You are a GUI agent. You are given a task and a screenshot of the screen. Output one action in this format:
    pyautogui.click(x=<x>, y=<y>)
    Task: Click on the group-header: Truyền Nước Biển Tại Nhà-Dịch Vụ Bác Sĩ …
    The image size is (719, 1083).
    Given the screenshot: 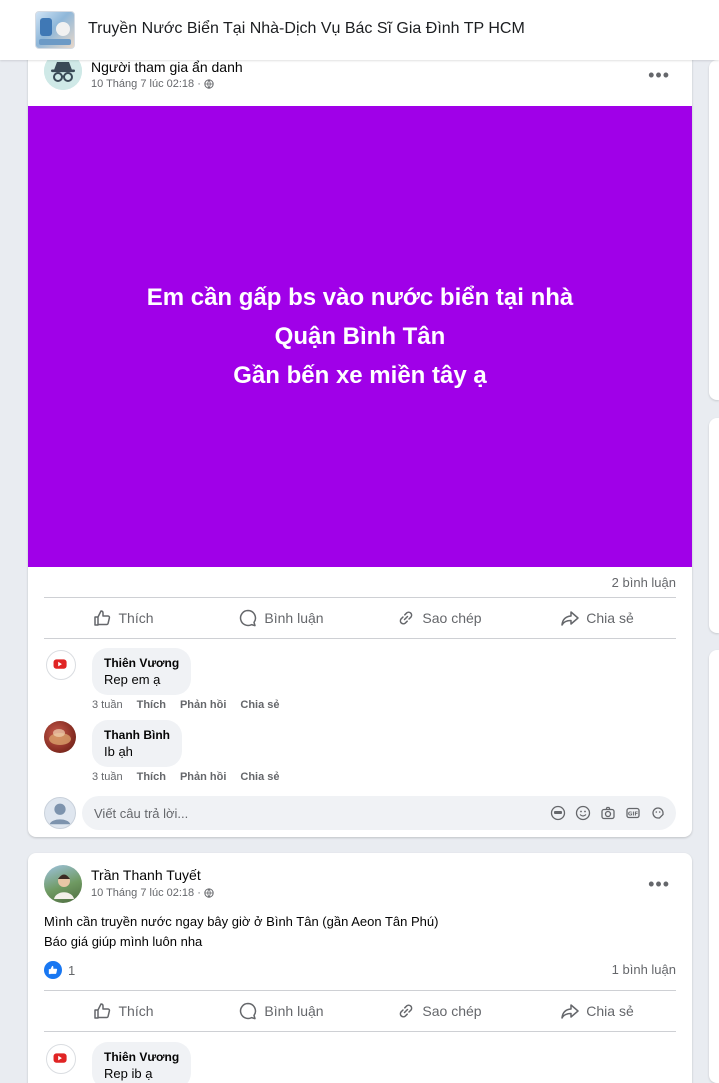 What is the action you would take?
    pyautogui.click(x=359, y=30)
    